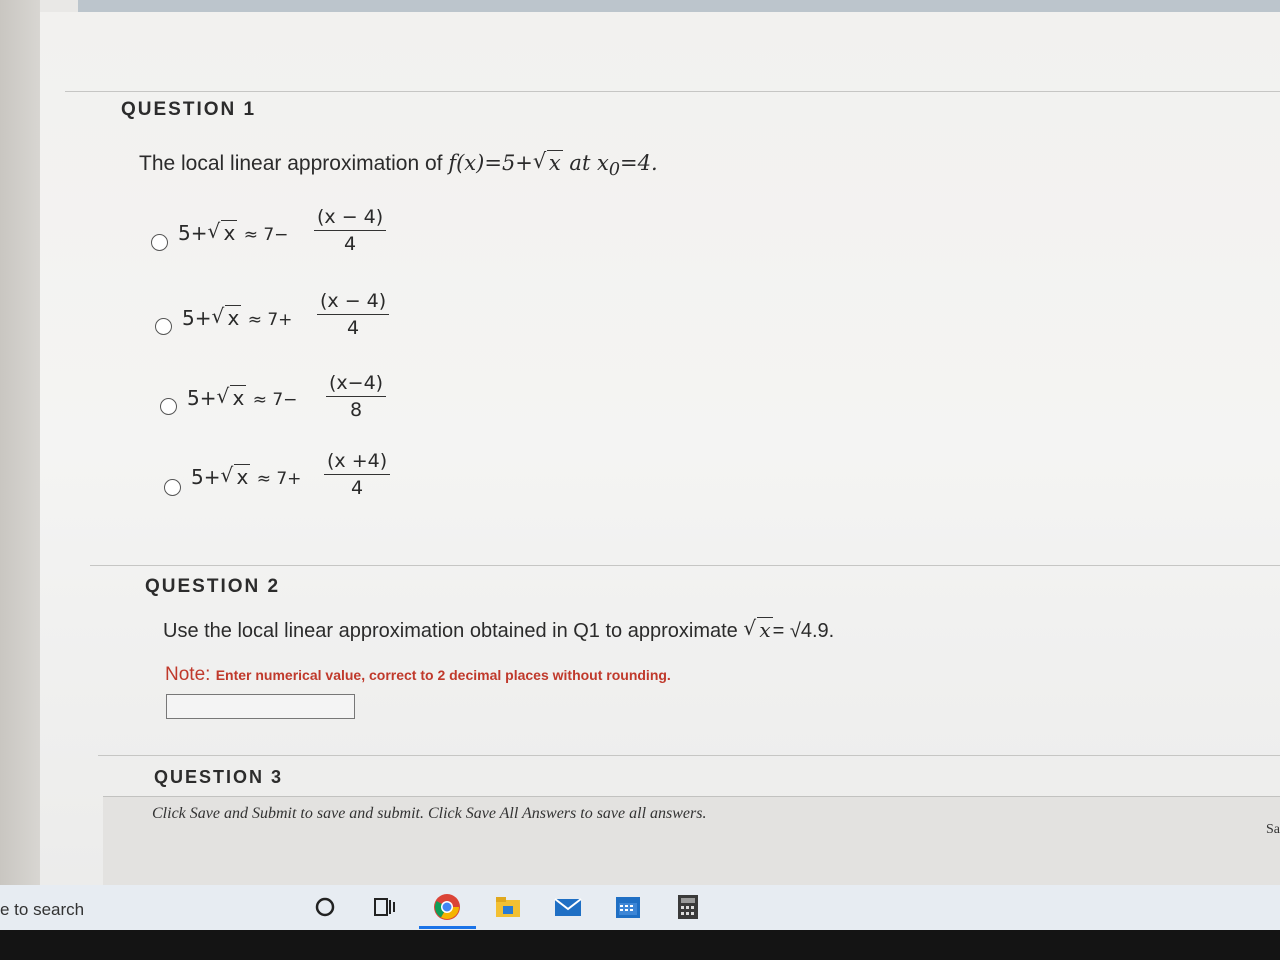 Image resolution: width=1280 pixels, height=960 pixels. I want to click on subscript: 0, so click(614, 170).